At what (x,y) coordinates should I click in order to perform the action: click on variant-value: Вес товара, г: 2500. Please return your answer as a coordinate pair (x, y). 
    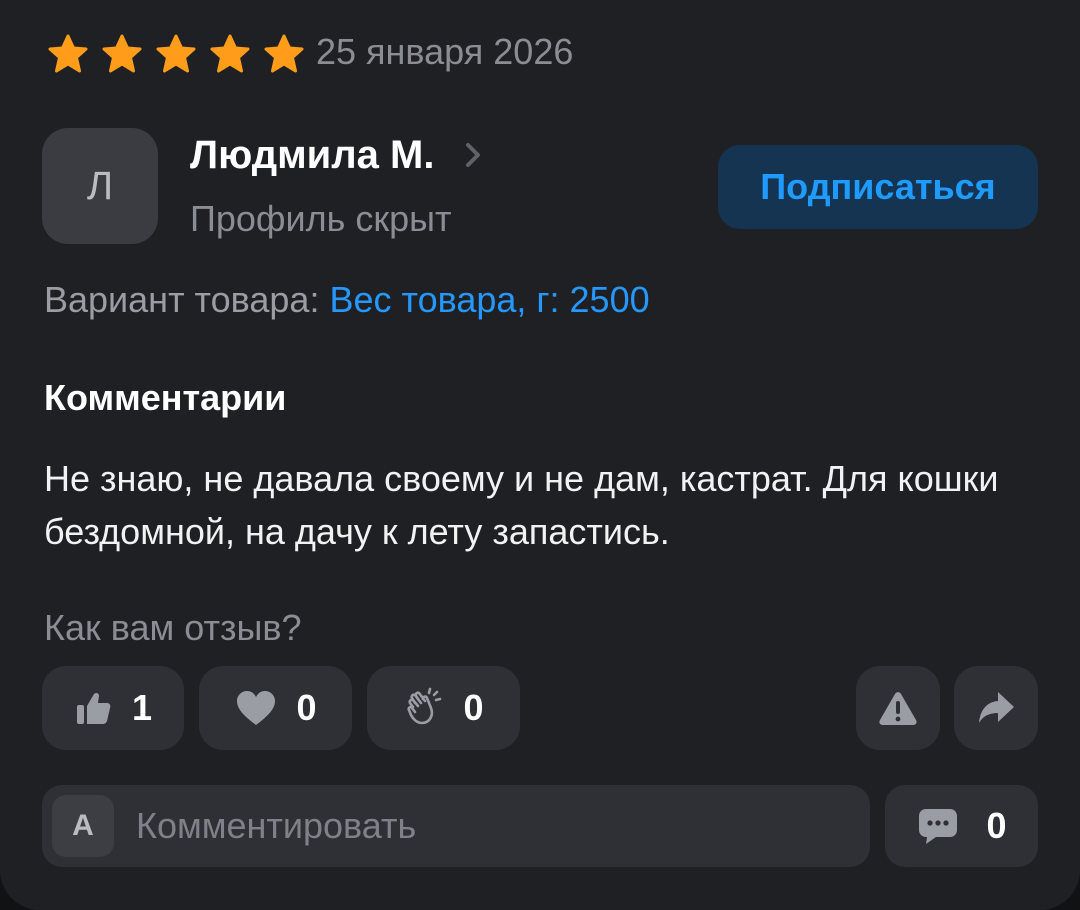
    Looking at the image, I should click on (489, 299).